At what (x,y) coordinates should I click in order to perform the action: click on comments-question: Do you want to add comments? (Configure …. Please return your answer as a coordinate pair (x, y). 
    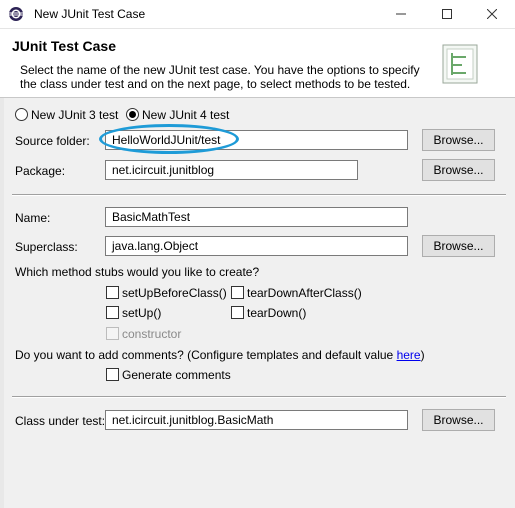
    Looking at the image, I should click on (220, 355).